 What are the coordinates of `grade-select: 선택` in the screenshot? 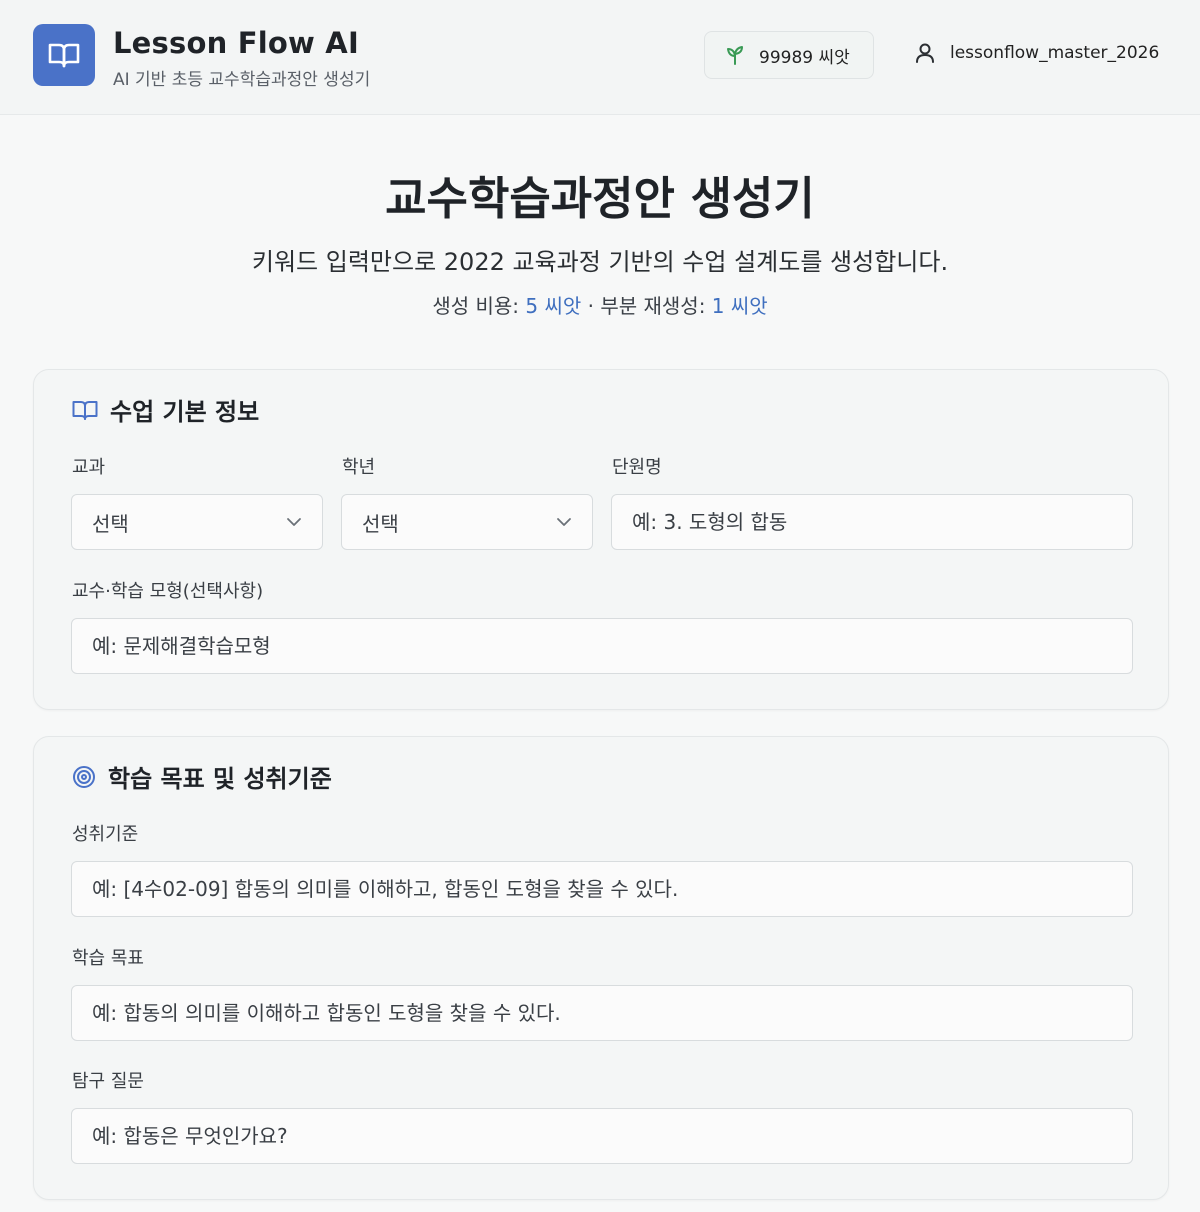 It's located at (467, 522).